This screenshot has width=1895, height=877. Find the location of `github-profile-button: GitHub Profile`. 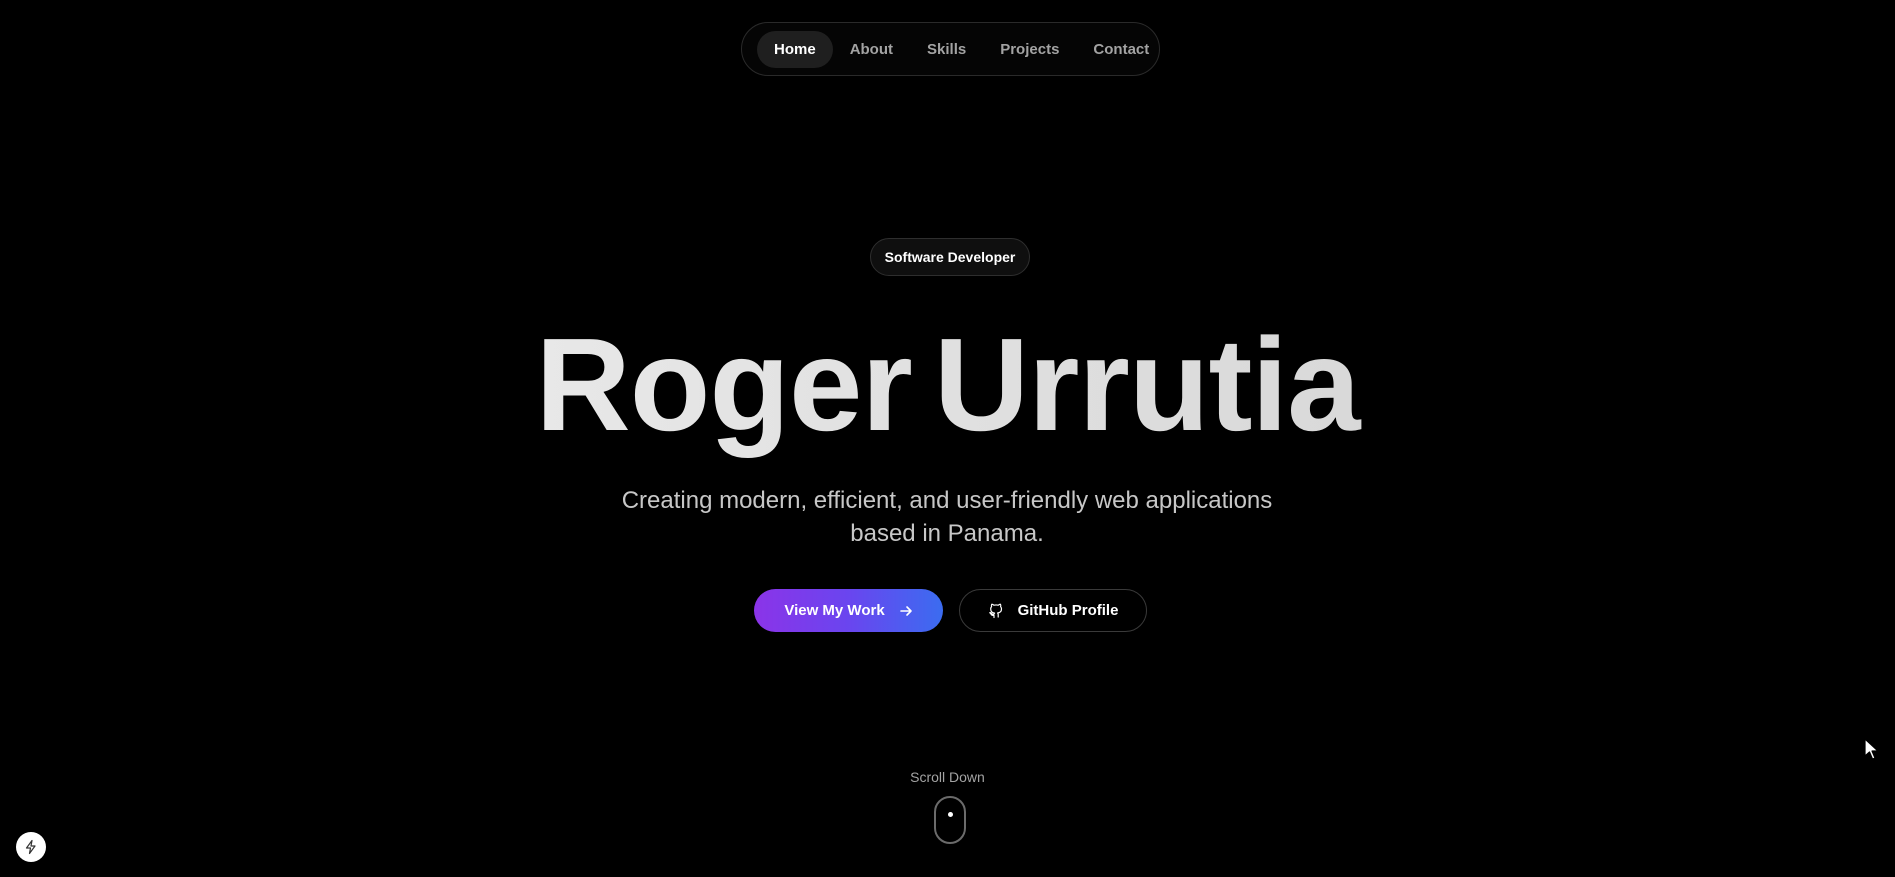

github-profile-button: GitHub Profile is located at coordinates (1053, 610).